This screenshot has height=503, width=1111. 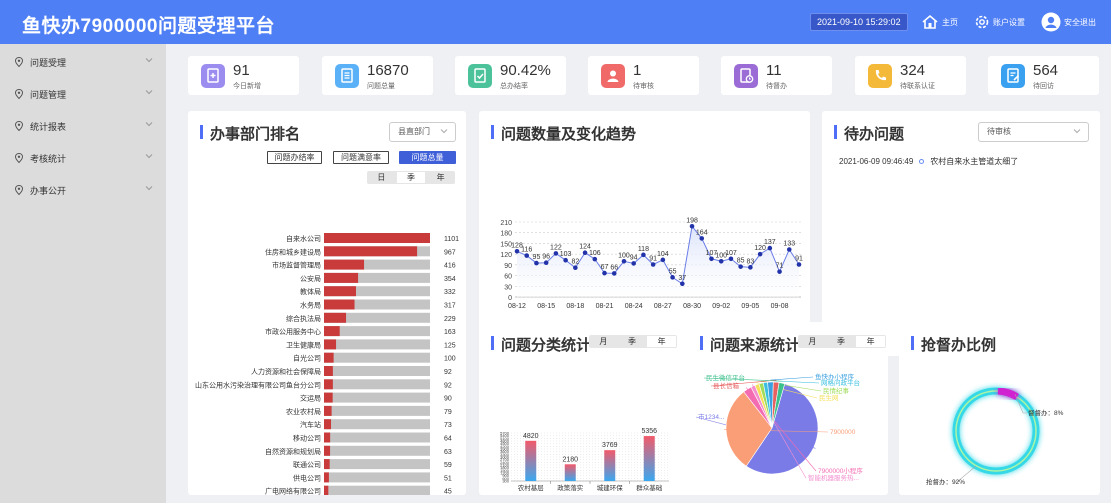 I want to click on slice-label: 7900000小程序, so click(x=840, y=470).